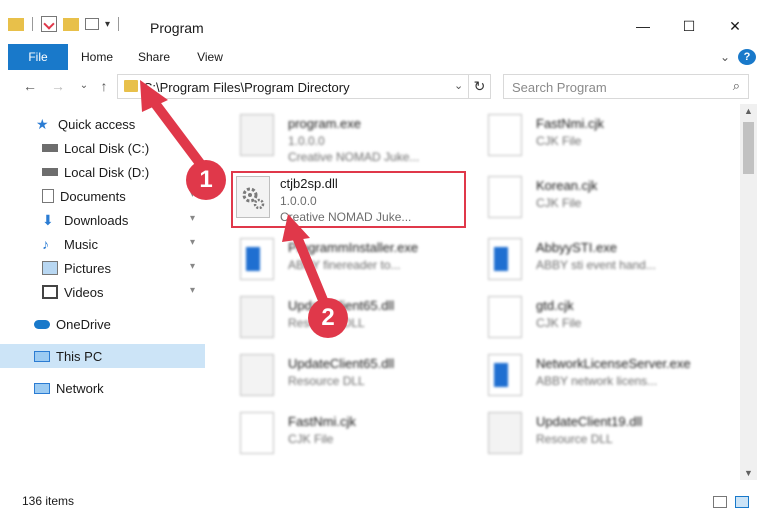  Describe the element at coordinates (735, 26) in the screenshot. I see `close-button: ✕` at that location.